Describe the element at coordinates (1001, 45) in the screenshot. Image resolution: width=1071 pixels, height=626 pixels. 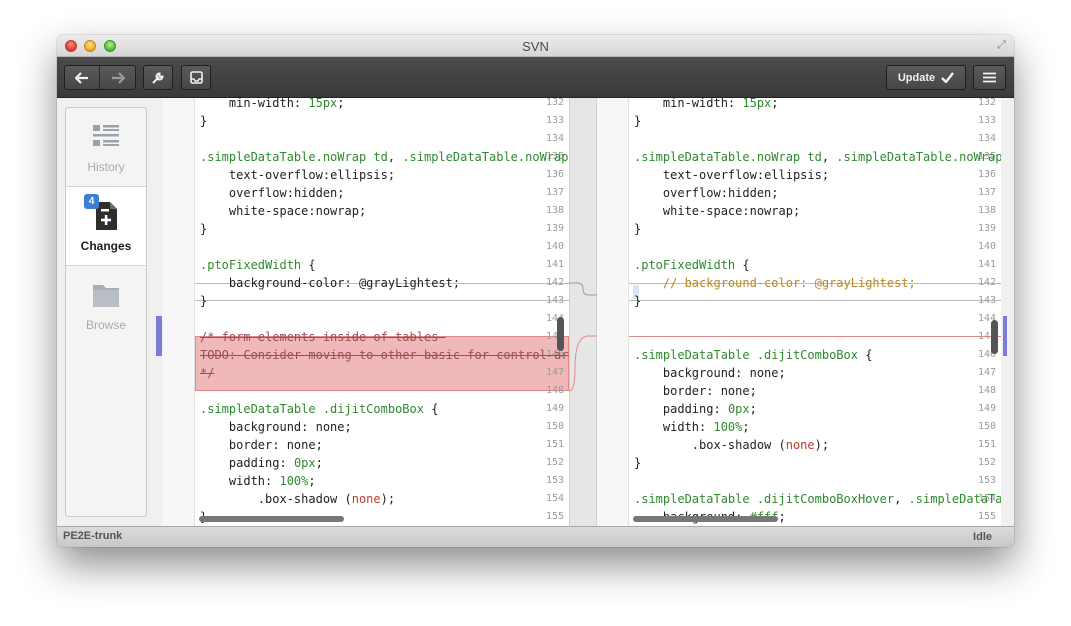
I see `fullscreen-icon: ⤢` at that location.